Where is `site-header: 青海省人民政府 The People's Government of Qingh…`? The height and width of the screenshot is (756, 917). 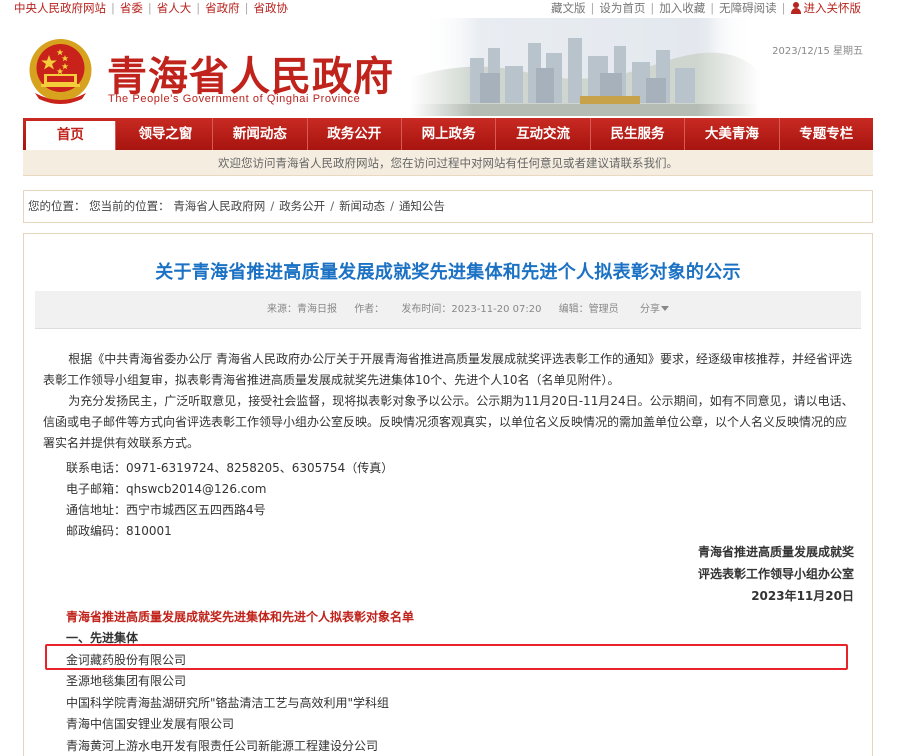
site-header: 青海省人民政府 The People's Government of Qingh… is located at coordinates (458, 67).